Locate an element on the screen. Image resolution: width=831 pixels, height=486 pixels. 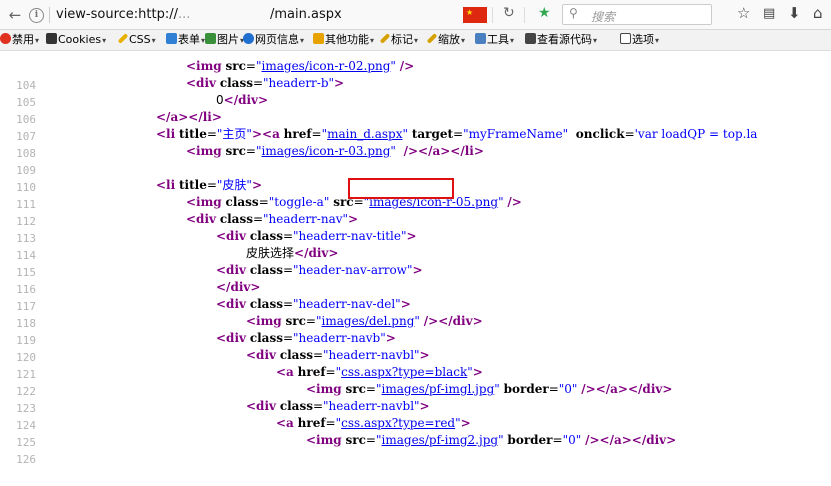
line-code: </a></li> is located at coordinates (189, 117).